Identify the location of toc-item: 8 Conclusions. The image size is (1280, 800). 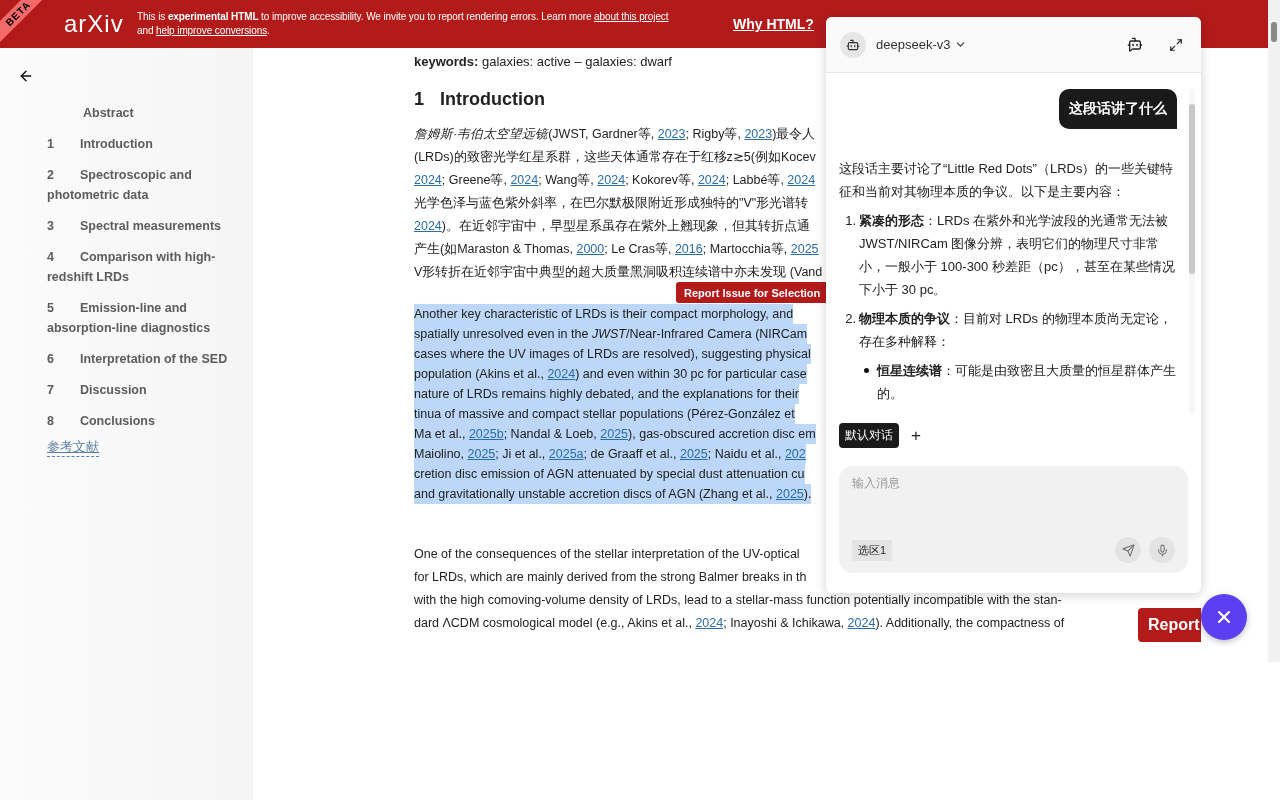
(140, 421).